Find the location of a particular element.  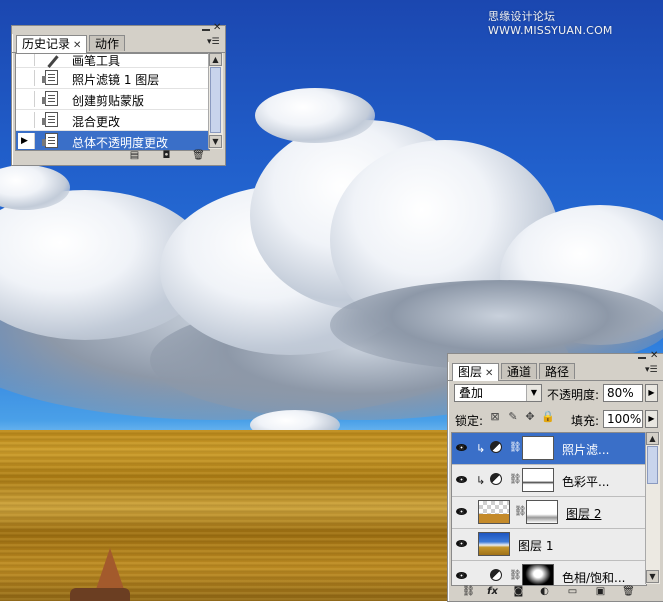

history-item: 画笔工具 is located at coordinates (112, 61).